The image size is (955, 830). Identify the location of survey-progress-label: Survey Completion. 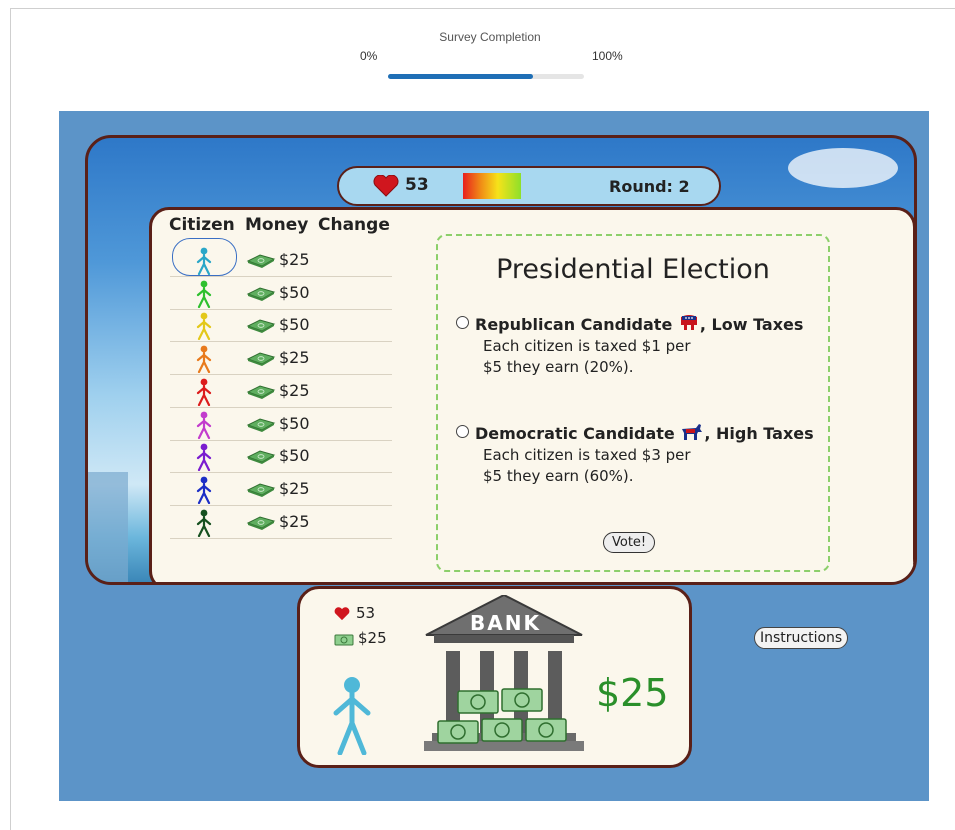
(490, 37).